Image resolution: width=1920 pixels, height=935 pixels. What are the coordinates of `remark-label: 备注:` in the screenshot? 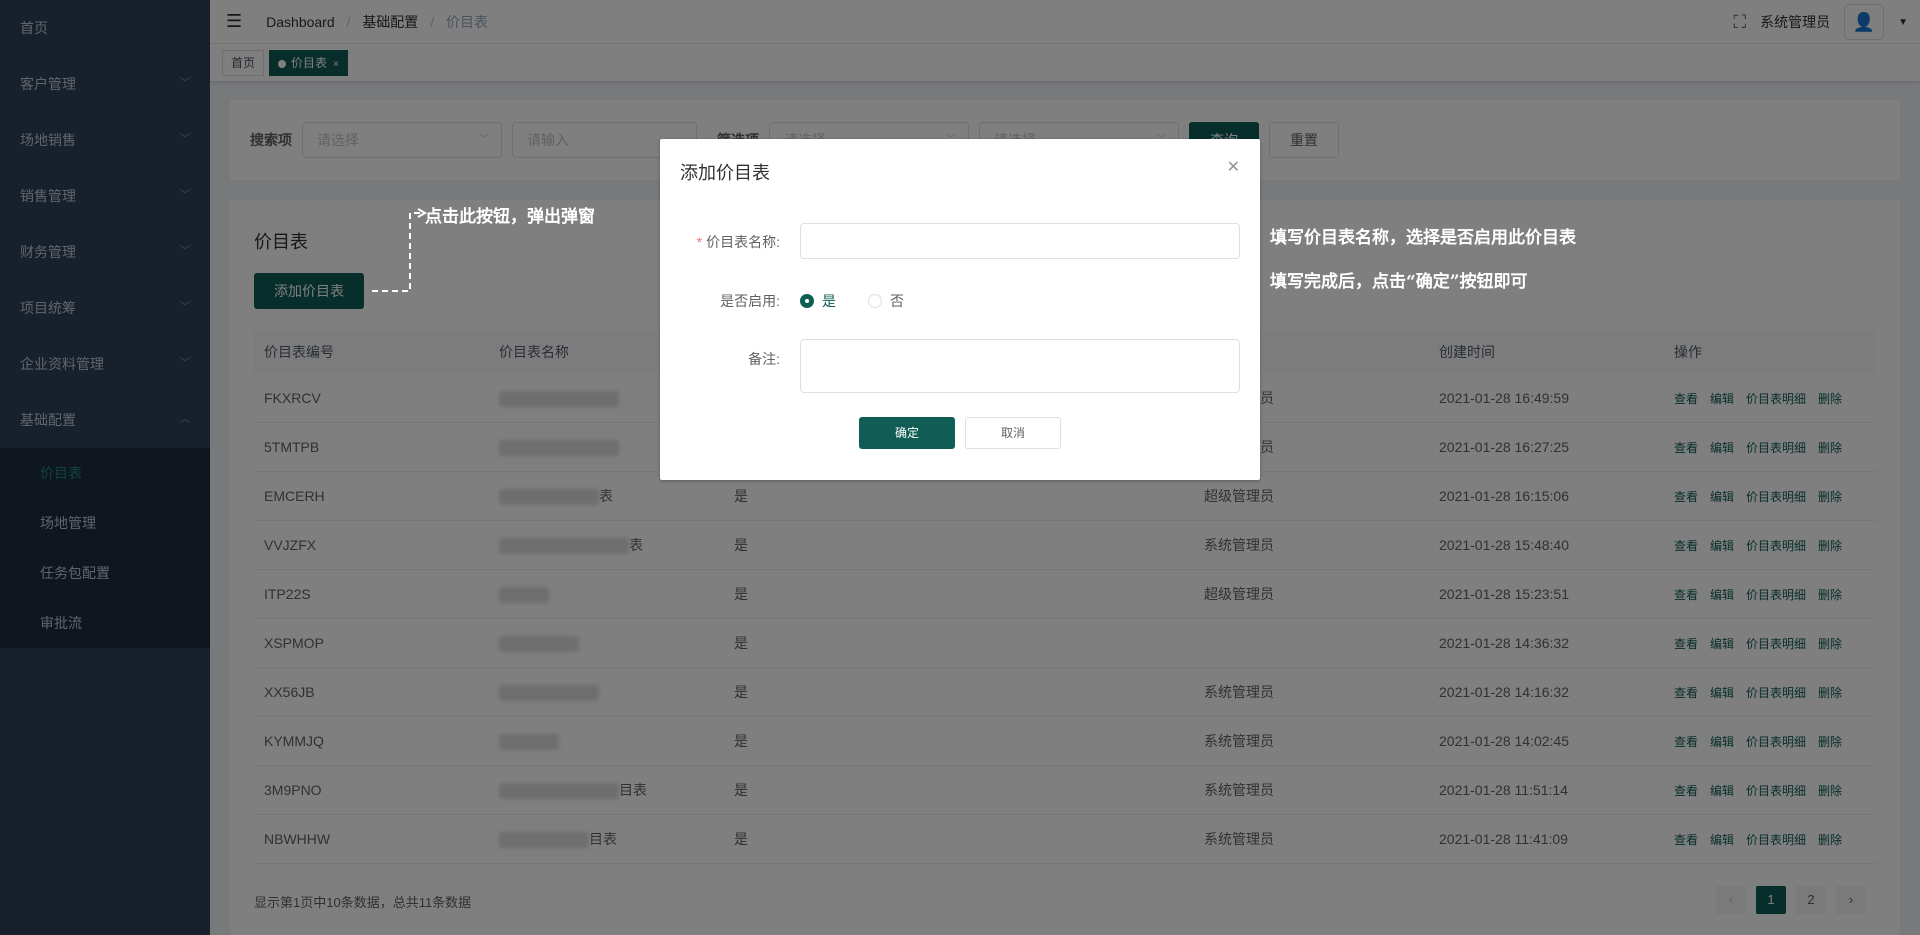 It's located at (764, 359).